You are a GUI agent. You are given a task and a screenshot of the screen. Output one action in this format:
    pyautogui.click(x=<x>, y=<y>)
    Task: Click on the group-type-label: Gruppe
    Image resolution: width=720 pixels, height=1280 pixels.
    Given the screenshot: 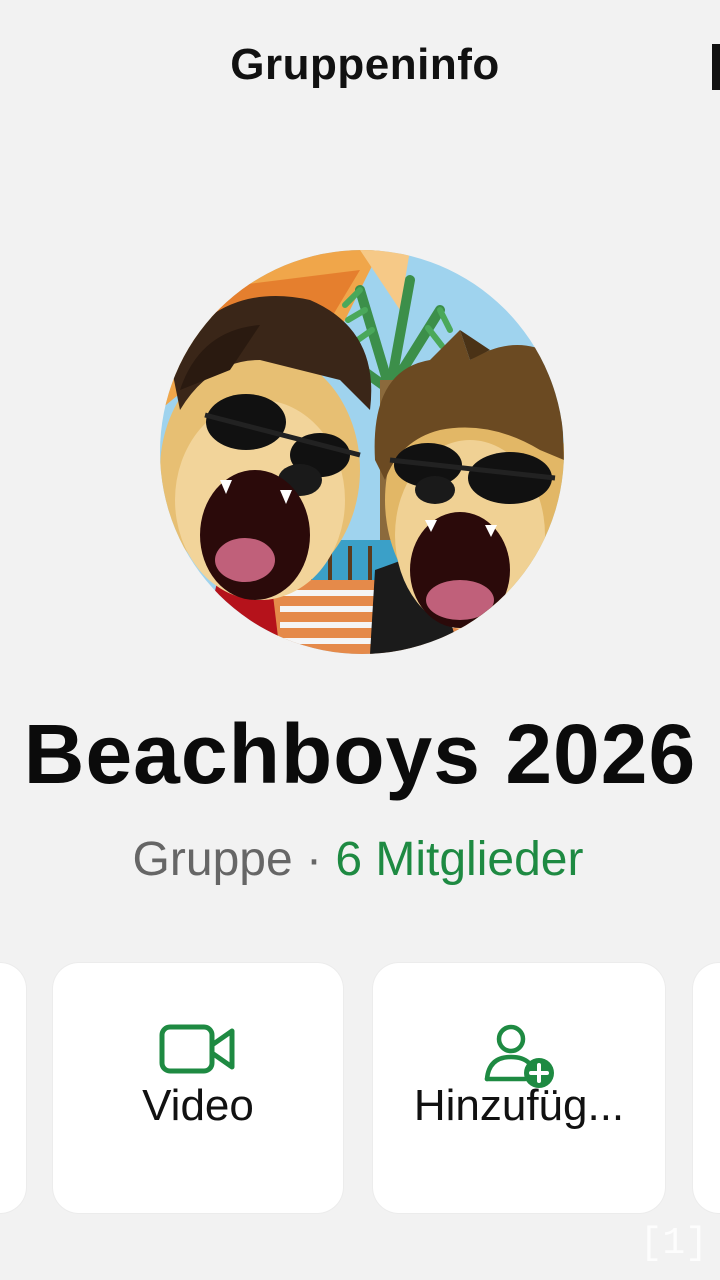 What is the action you would take?
    pyautogui.click(x=212, y=859)
    